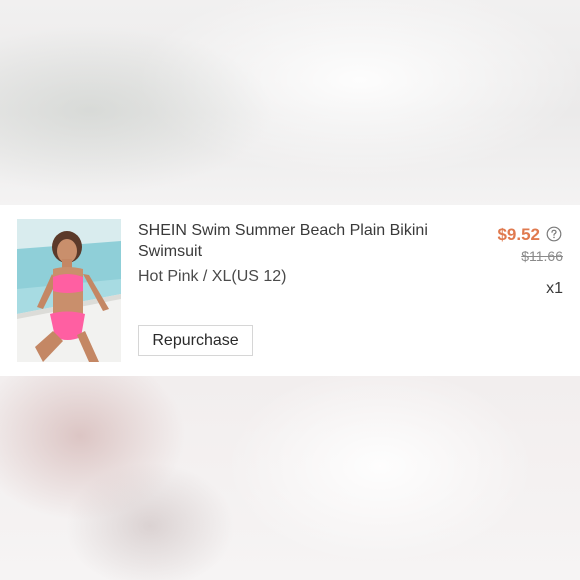 The height and width of the screenshot is (580, 580). Describe the element at coordinates (518, 234) in the screenshot. I see `price-current: $9.52` at that location.